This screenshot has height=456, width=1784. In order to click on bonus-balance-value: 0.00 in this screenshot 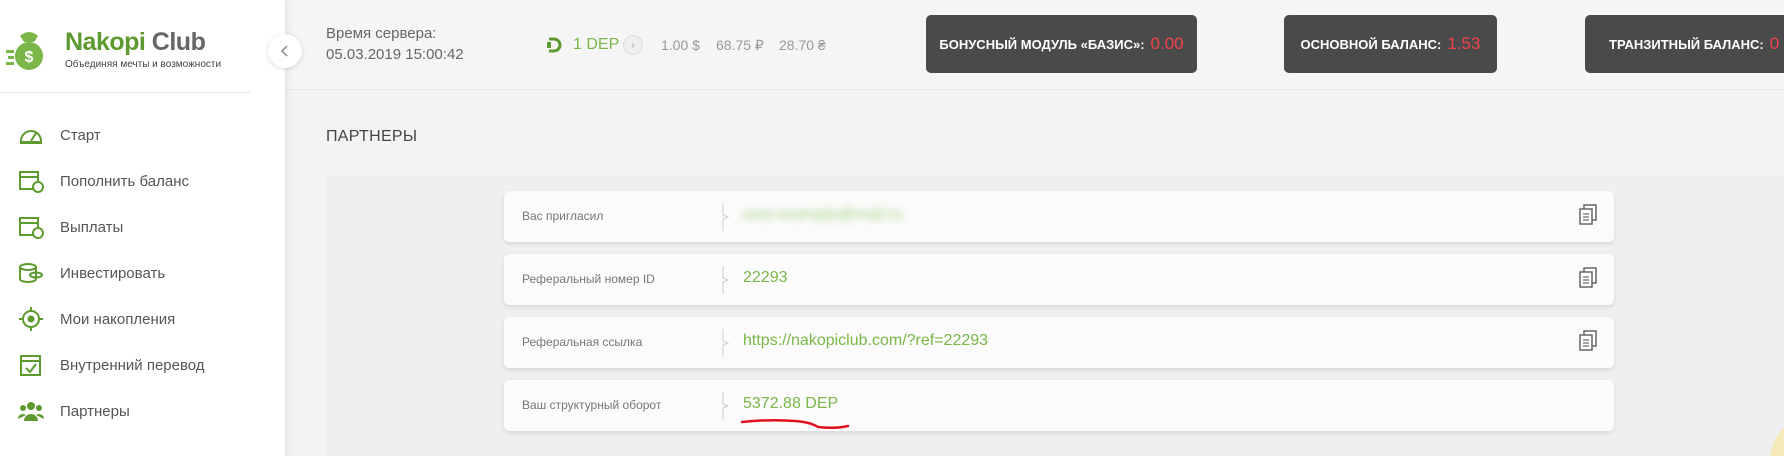, I will do `click(1167, 43)`.